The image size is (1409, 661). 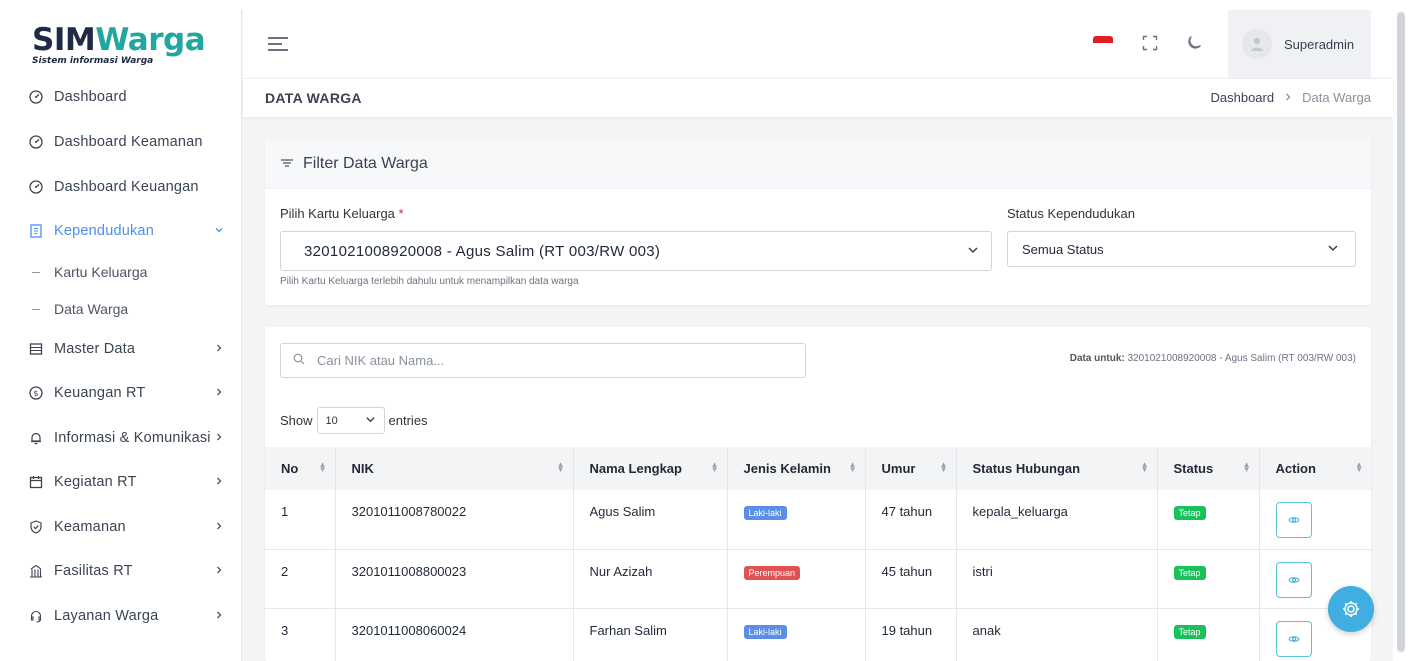 I want to click on sidebar-item-dashboard-keamanan: Dashboard Keamanan, so click(x=126, y=142).